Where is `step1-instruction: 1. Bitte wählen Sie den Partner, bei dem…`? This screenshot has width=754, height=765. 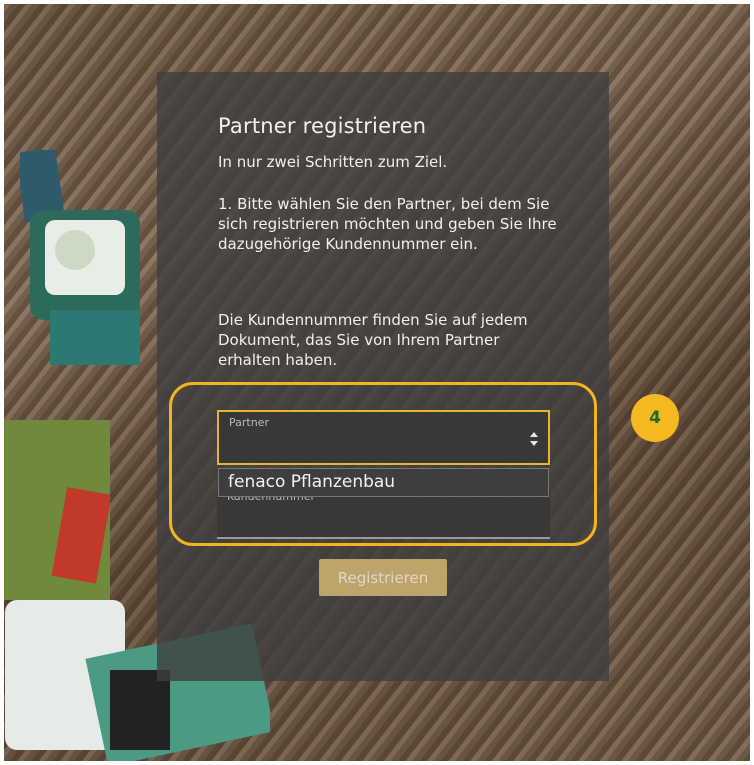
step1-instruction: 1. Bitte wählen Sie den Partner, bei dem… is located at coordinates (387, 224).